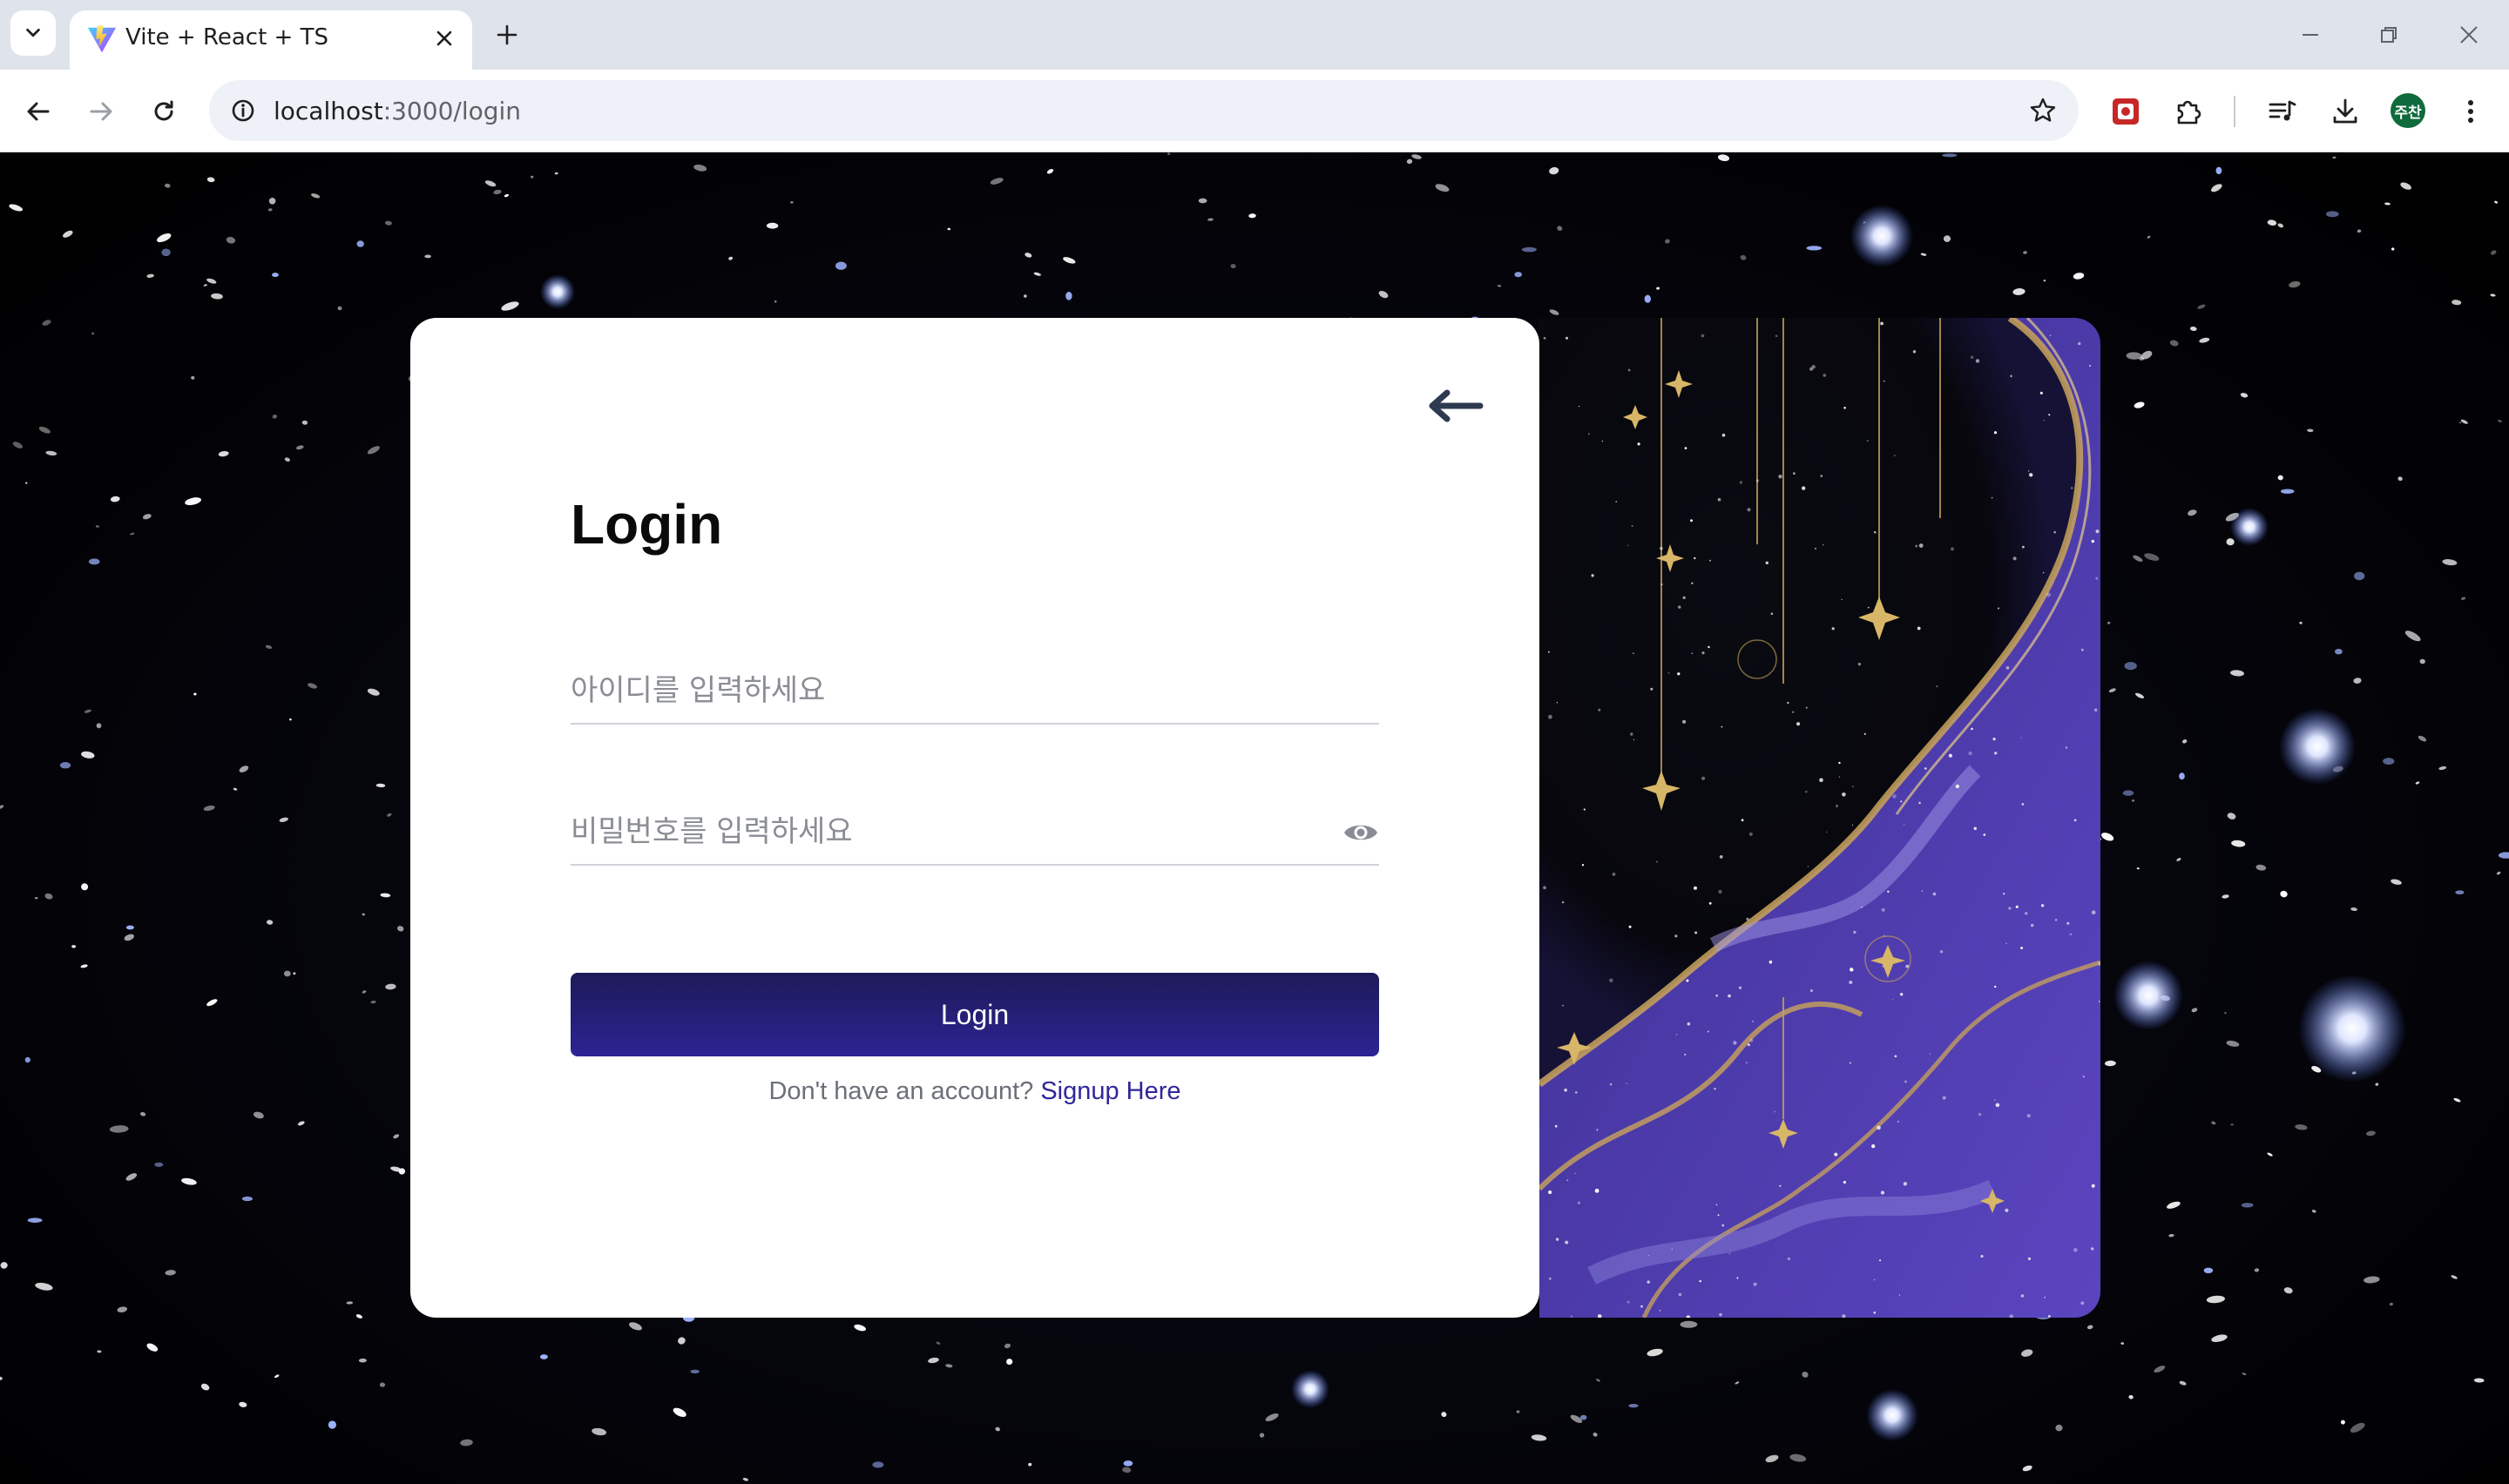  Describe the element at coordinates (2408, 110) in the screenshot. I see `profile-avatar: 주찬` at that location.